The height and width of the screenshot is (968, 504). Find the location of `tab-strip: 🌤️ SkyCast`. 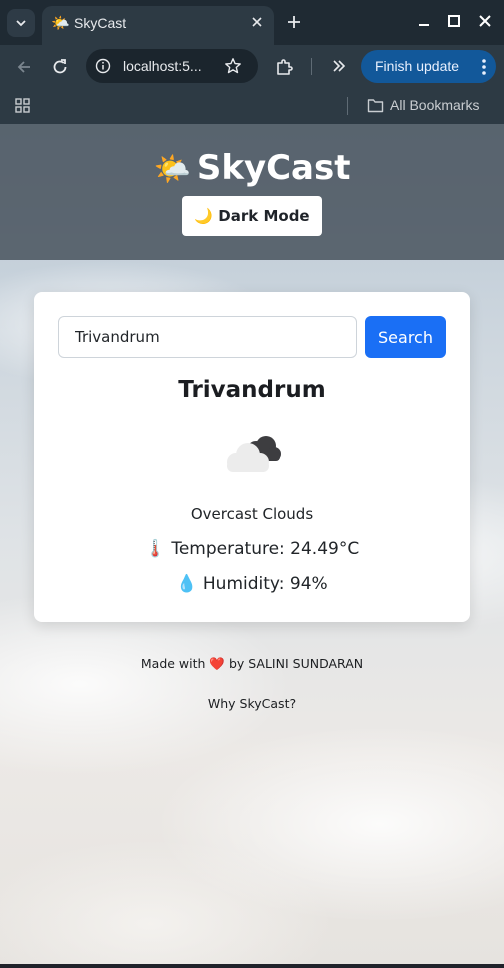

tab-strip: 🌤️ SkyCast is located at coordinates (252, 22).